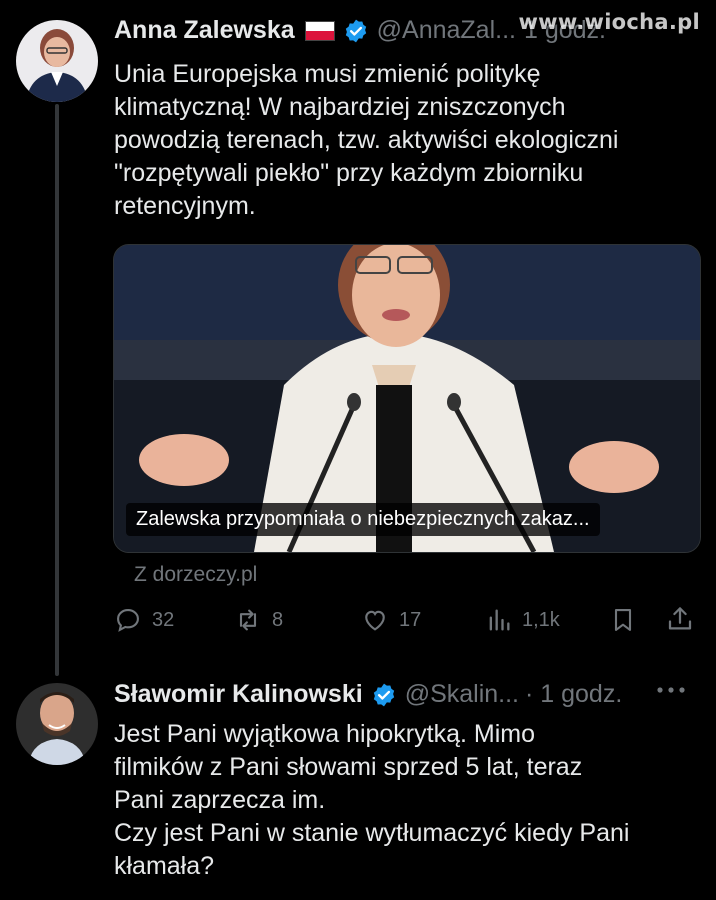 Image resolution: width=716 pixels, height=900 pixels. Describe the element at coordinates (499, 620) in the screenshot. I see `analytics-icon` at that location.